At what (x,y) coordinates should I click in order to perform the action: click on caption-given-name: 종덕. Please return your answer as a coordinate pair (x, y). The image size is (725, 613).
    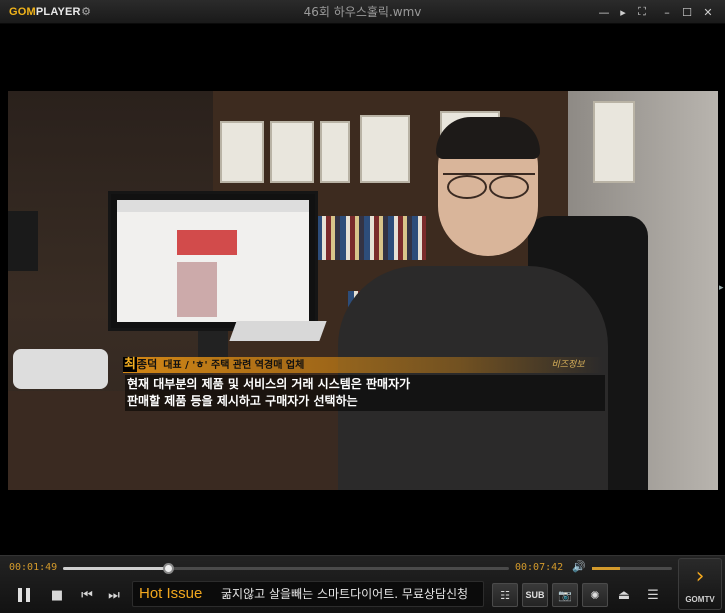
    Looking at the image, I should click on (147, 364).